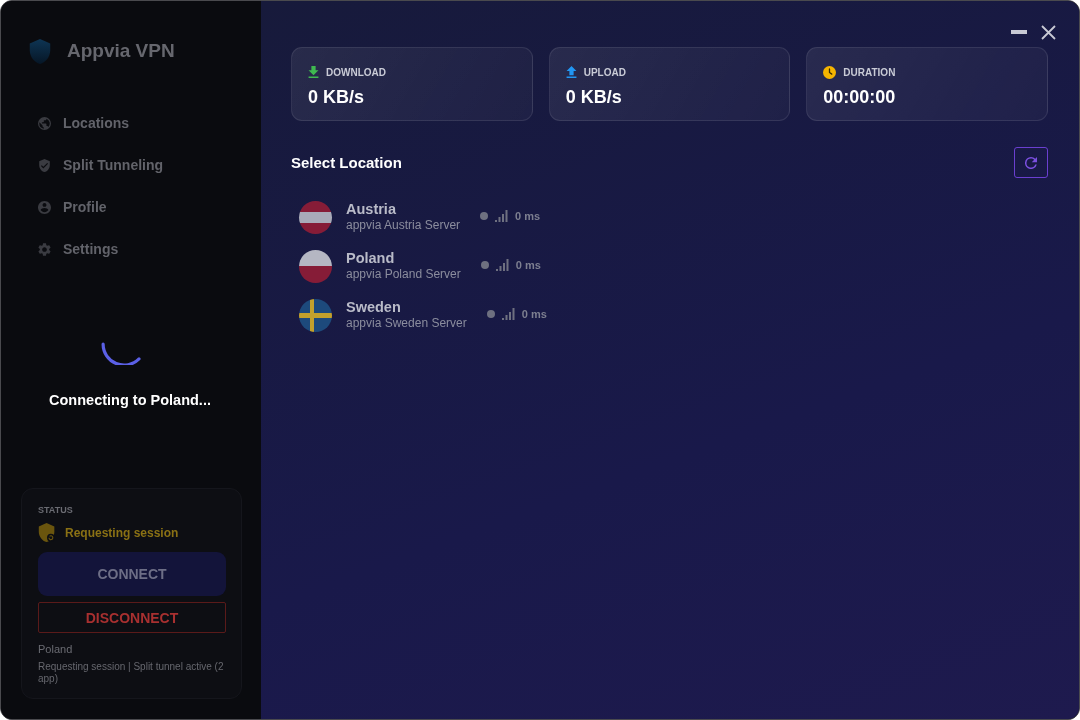  Describe the element at coordinates (131, 165) in the screenshot. I see `nav-item: Split Tunneling` at that location.